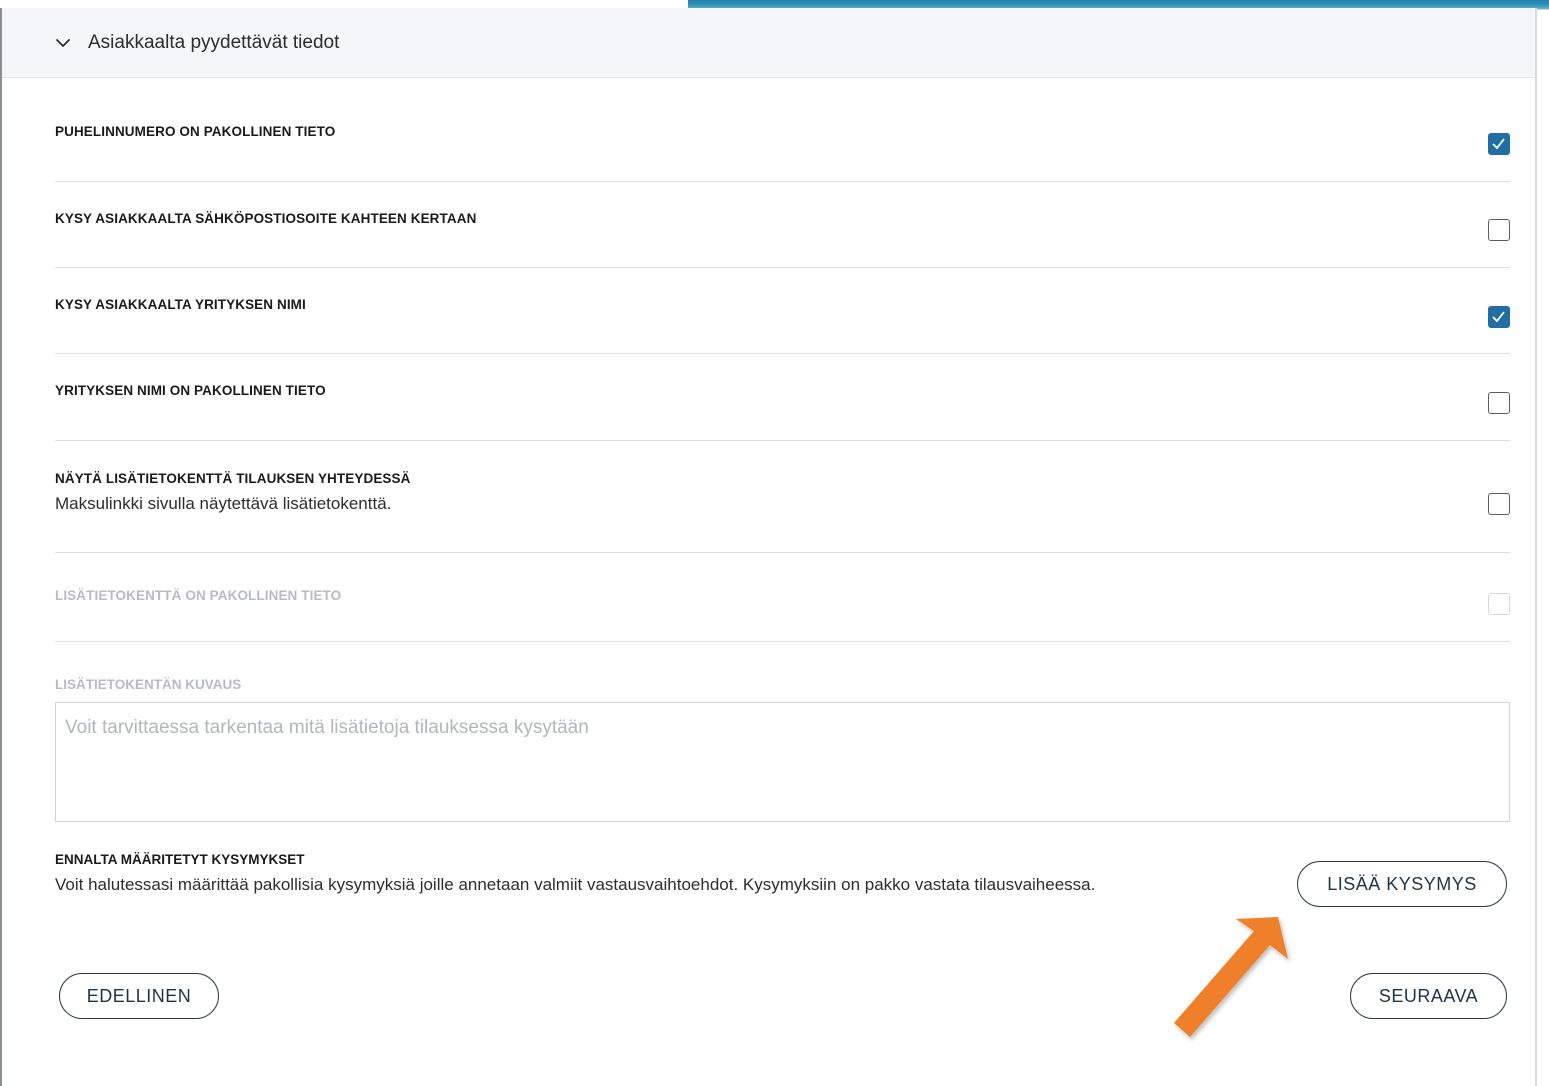 The image size is (1549, 1086). Describe the element at coordinates (139, 996) in the screenshot. I see `previous-button: EDELLINEN` at that location.